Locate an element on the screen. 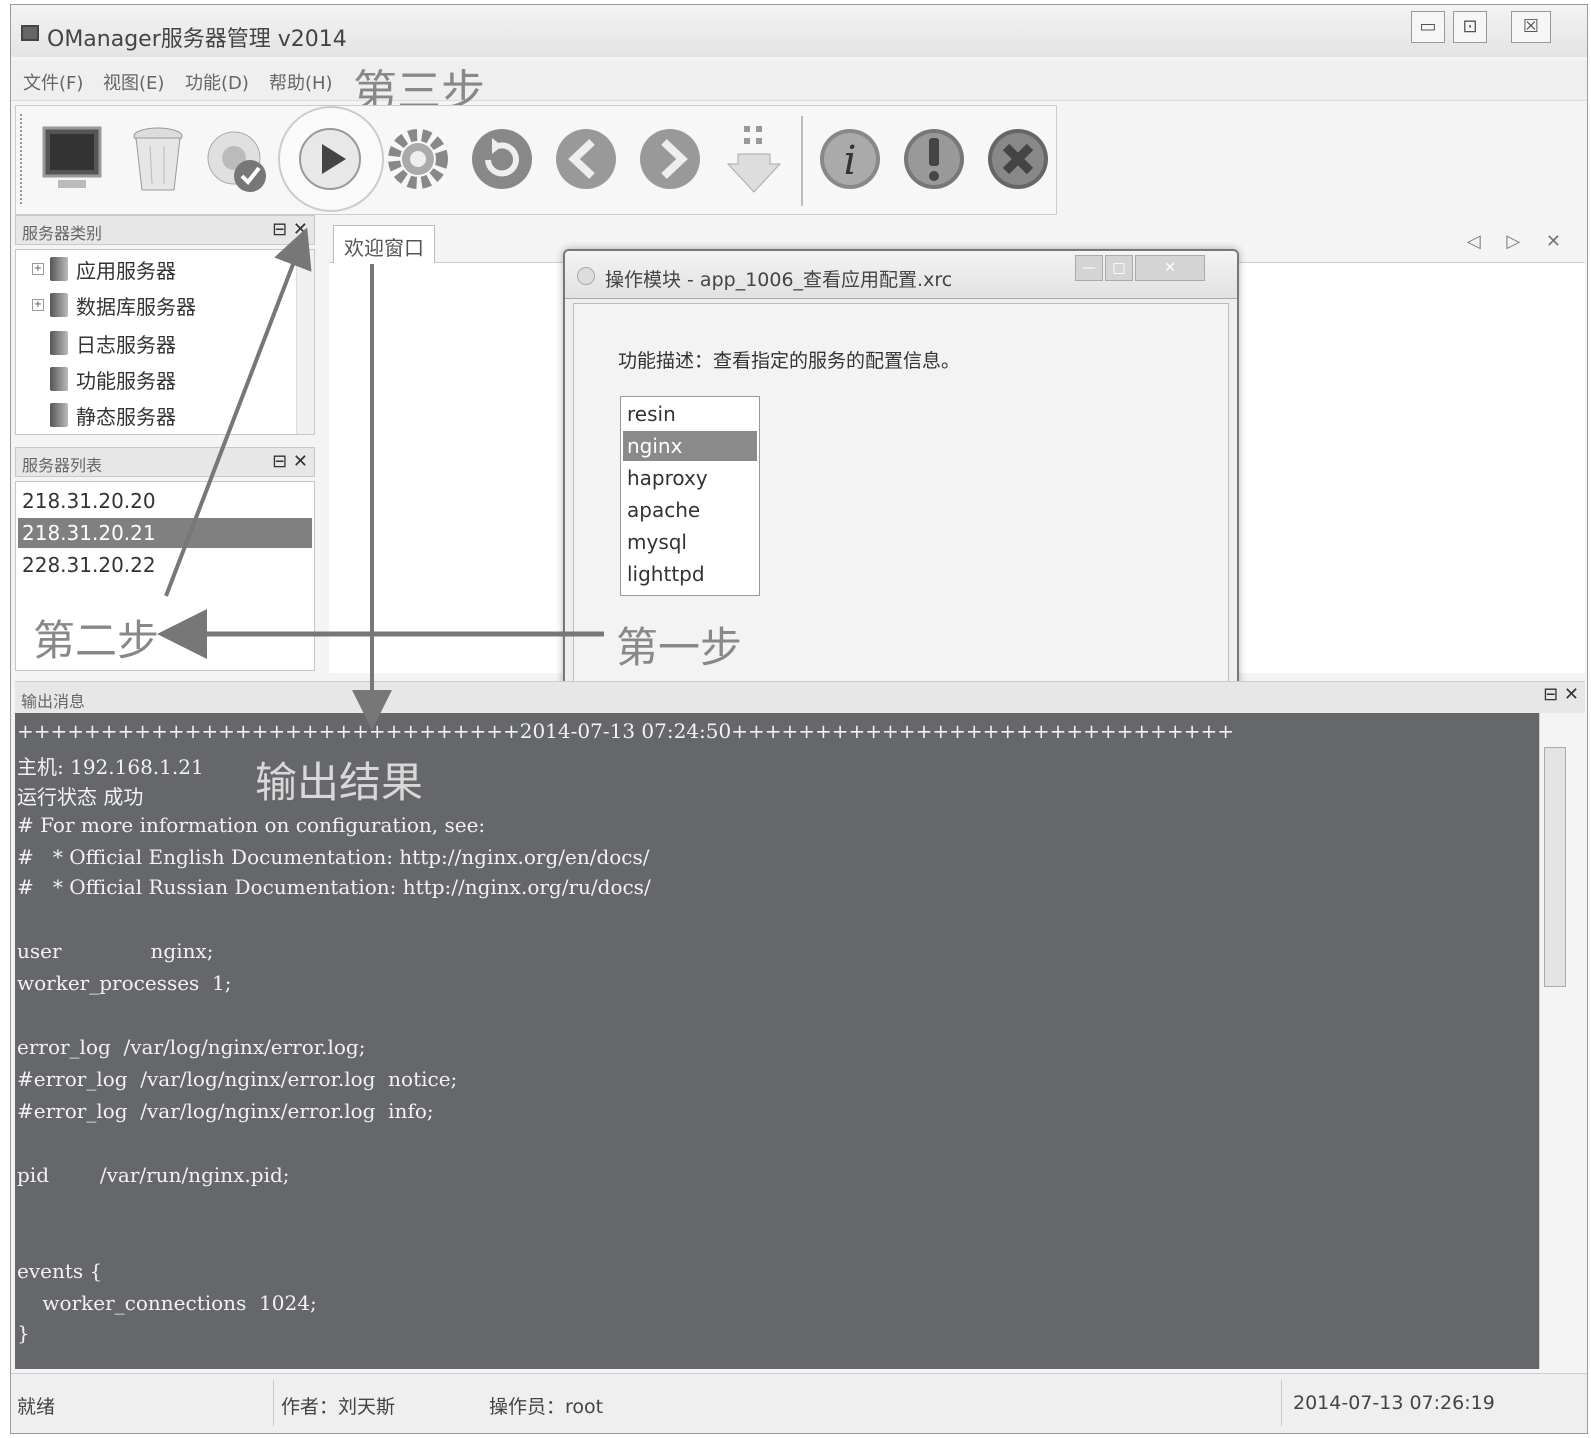 The image size is (1591, 1438). tab-controls: ◁ ▷ ✕ is located at coordinates (1519, 241).